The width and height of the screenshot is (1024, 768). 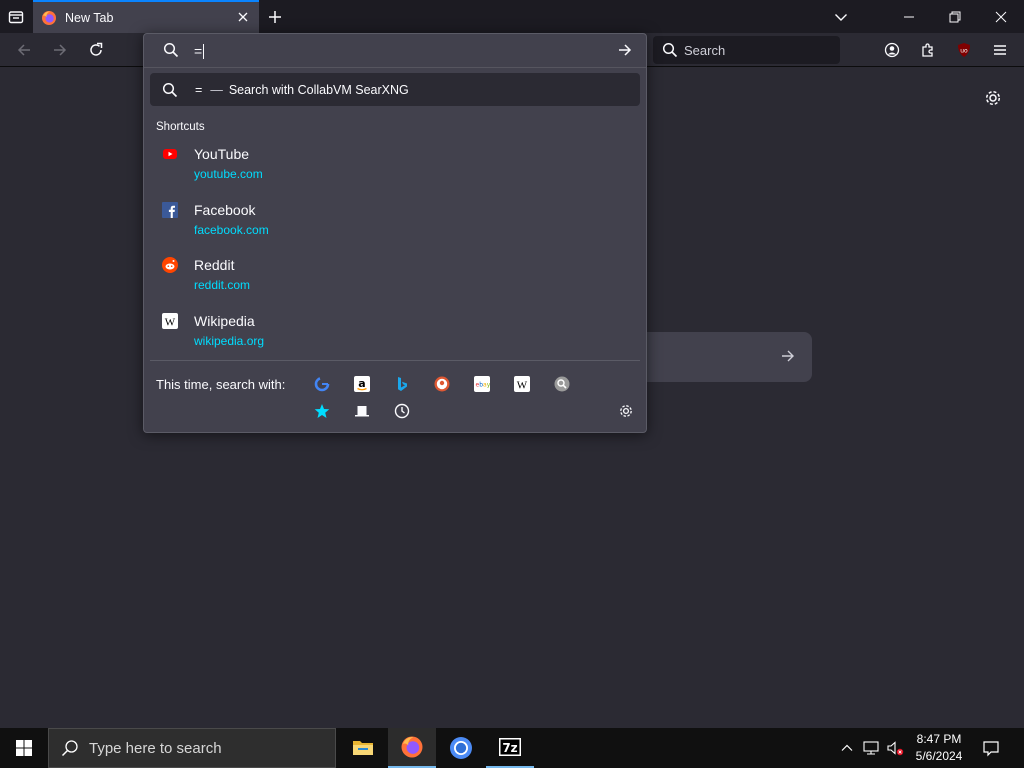 I want to click on newtab-personalize-button, so click(x=993, y=98).